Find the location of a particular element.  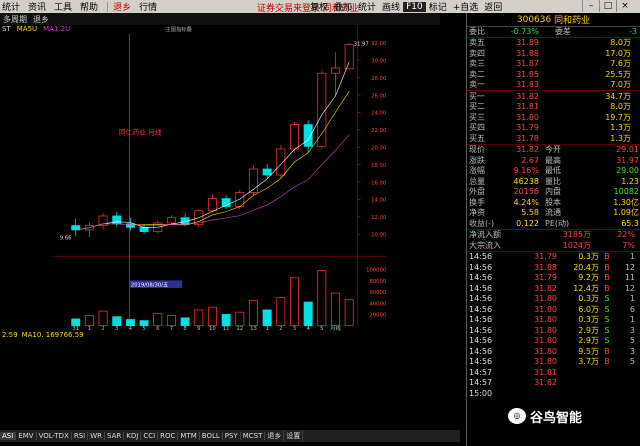

indicator-tab: EMV is located at coordinates (26, 436).